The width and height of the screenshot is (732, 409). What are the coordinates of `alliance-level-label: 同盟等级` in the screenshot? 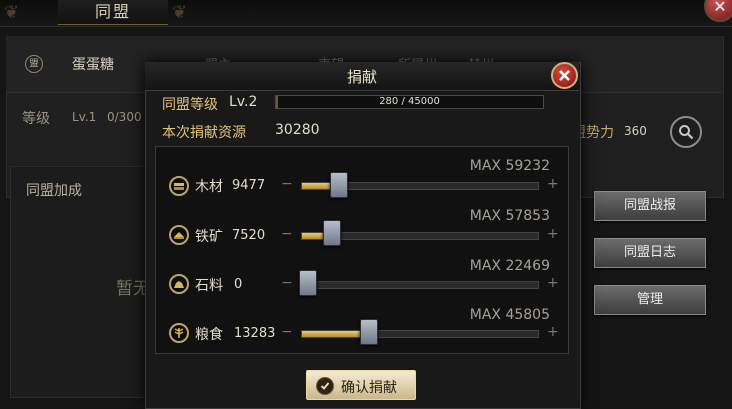 It's located at (190, 105).